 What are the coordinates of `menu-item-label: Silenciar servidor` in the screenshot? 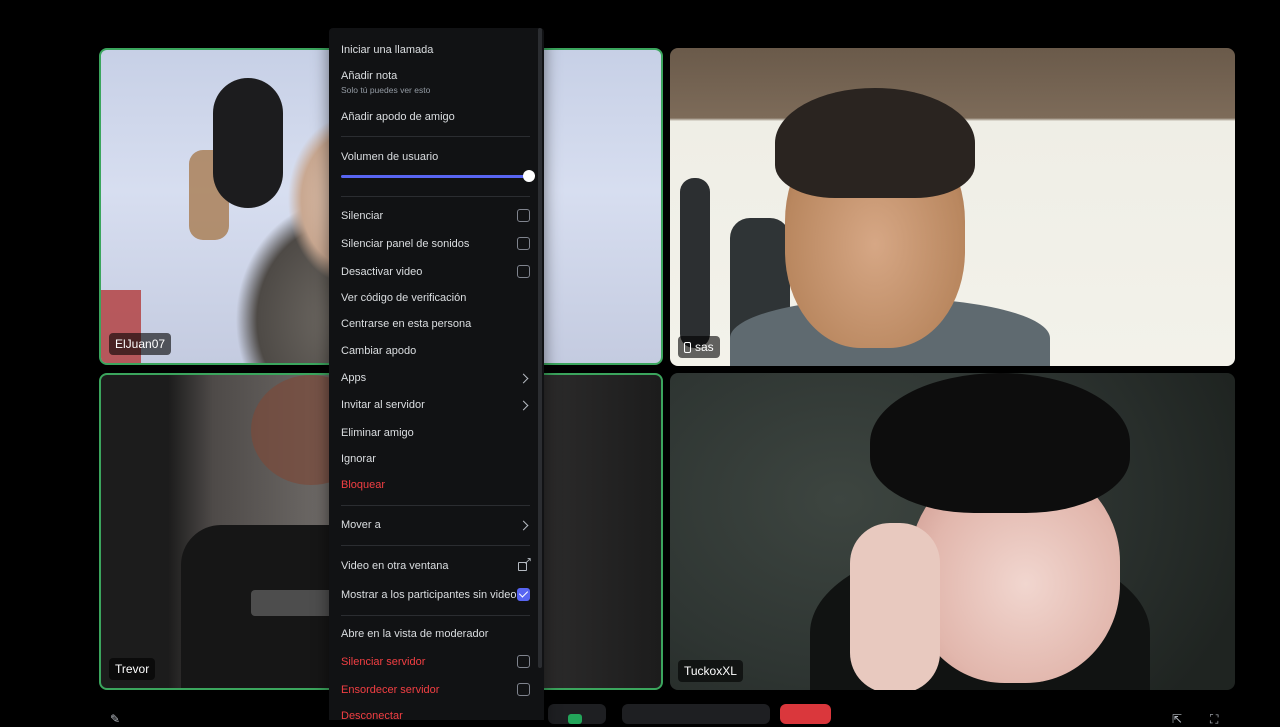 It's located at (383, 661).